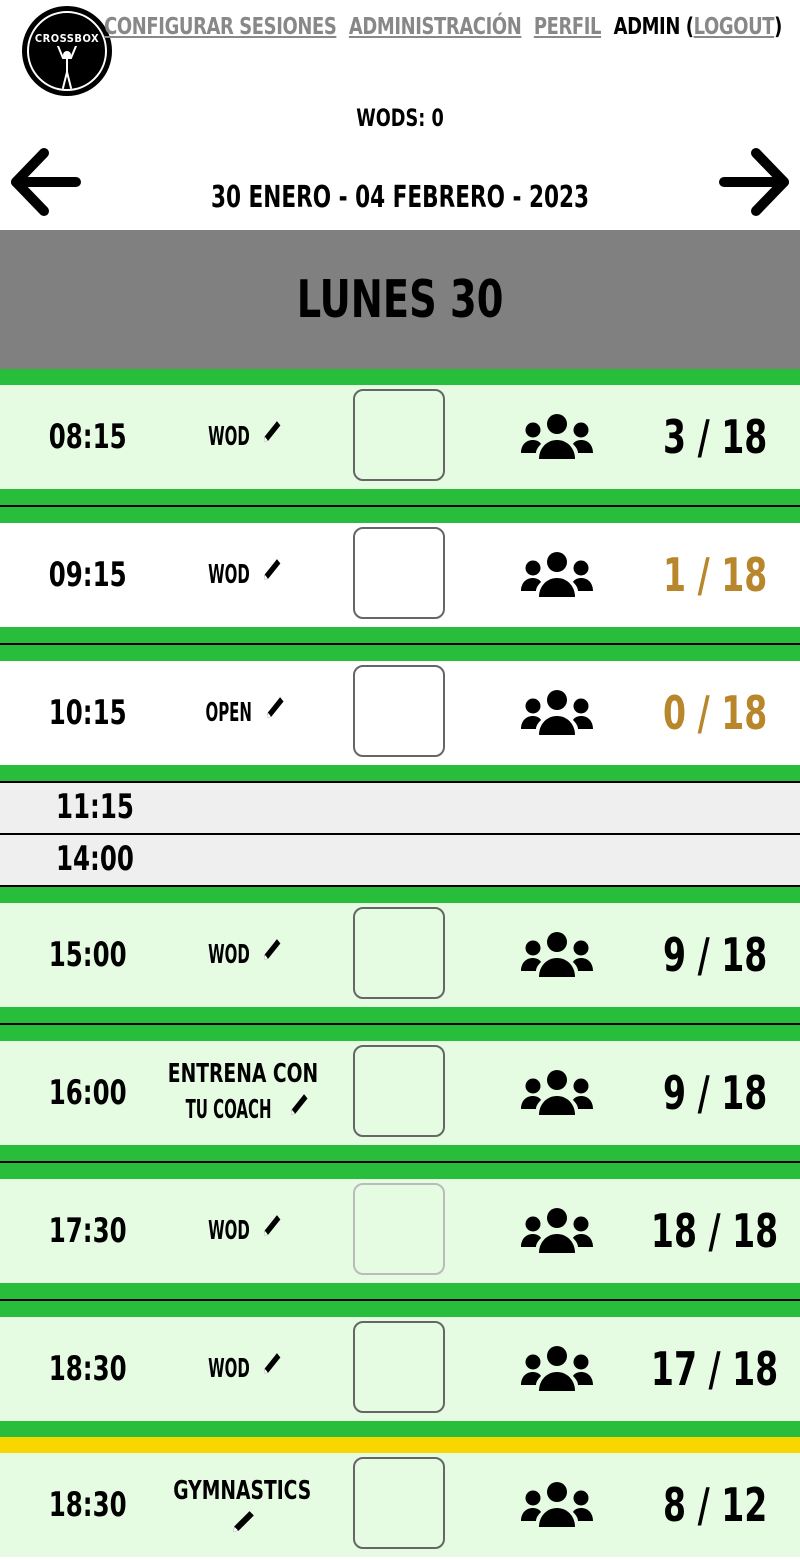 This screenshot has width=800, height=1560. Describe the element at coordinates (220, 27) in the screenshot. I see `nav-configurar-sesiones: CONFIGURAR SESIONES` at that location.